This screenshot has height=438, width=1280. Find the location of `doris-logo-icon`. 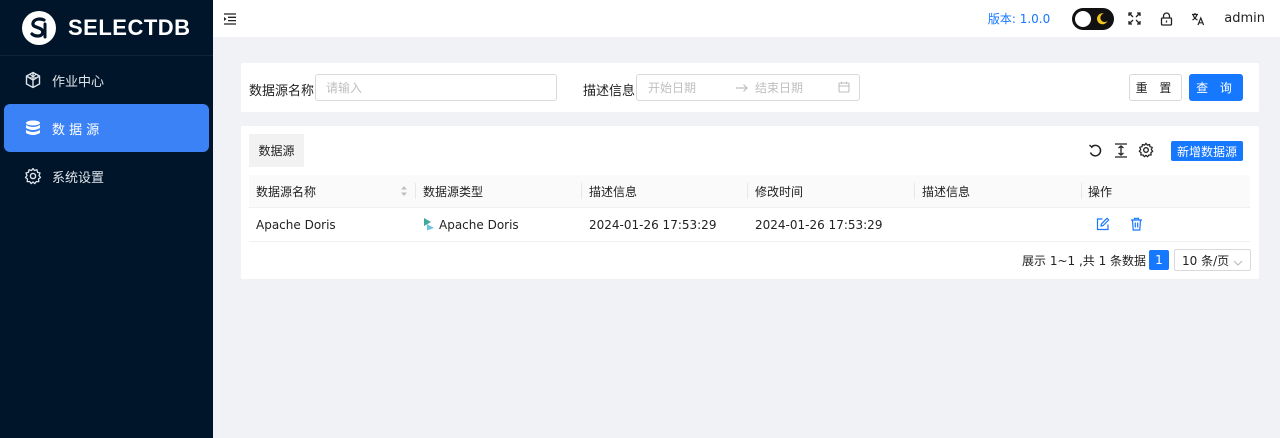

doris-logo-icon is located at coordinates (429, 226).